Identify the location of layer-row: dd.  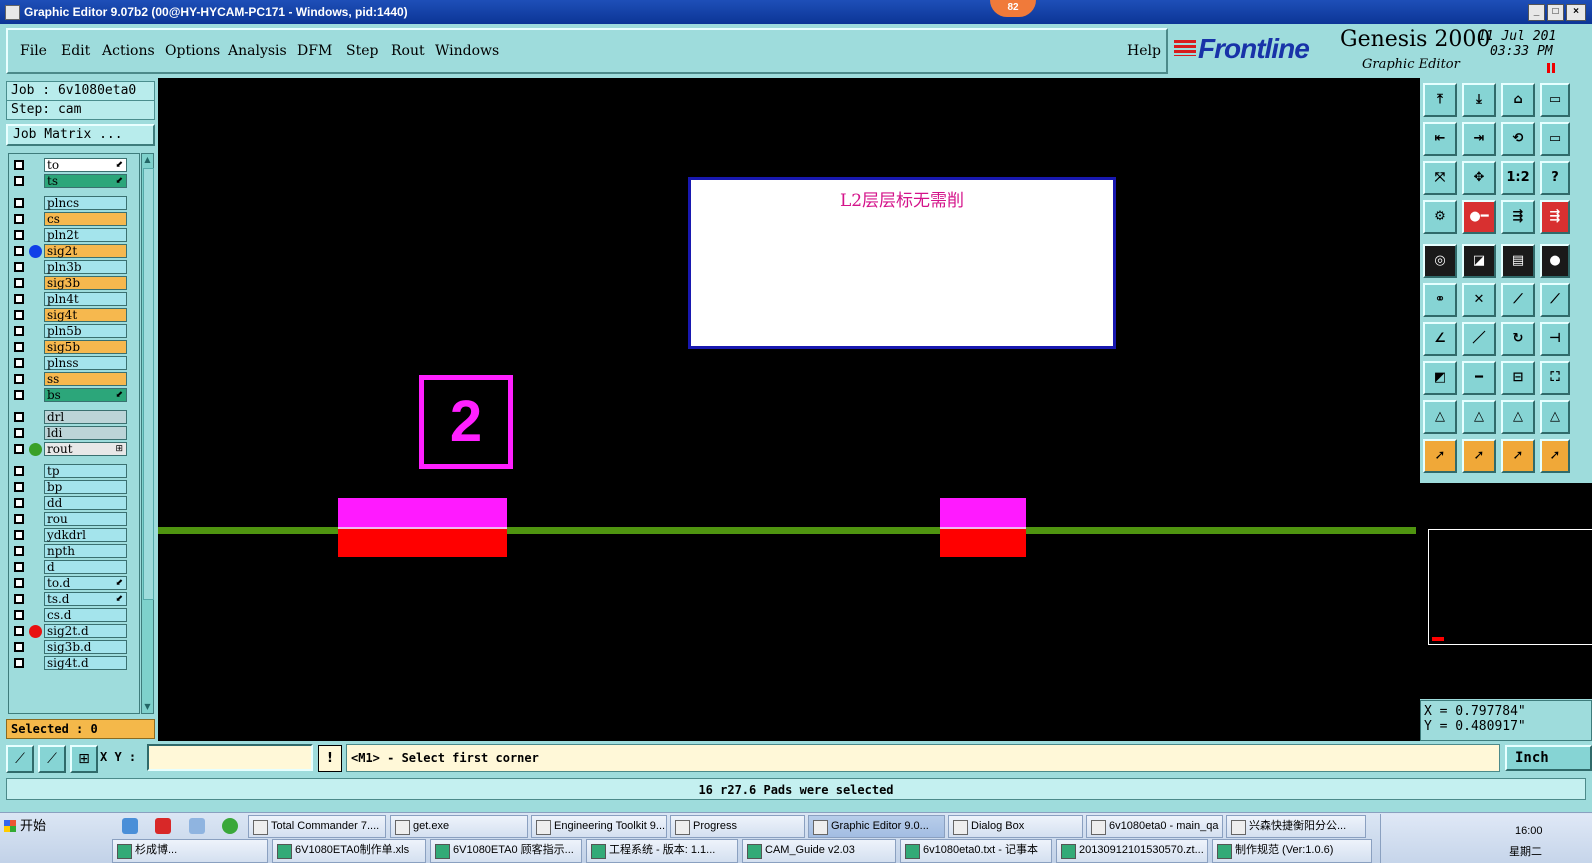
(74, 503).